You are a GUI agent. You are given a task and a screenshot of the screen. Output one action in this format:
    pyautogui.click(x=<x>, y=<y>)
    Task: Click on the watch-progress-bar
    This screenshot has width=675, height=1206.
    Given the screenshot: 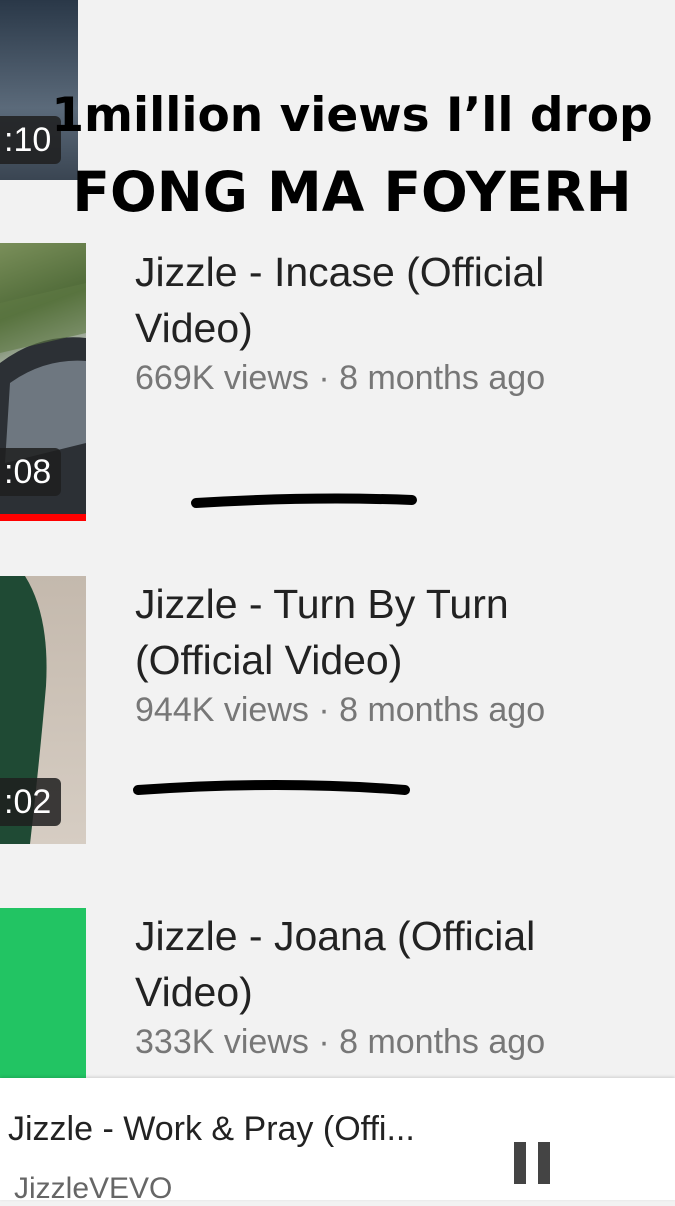 What is the action you would take?
    pyautogui.click(x=43, y=517)
    